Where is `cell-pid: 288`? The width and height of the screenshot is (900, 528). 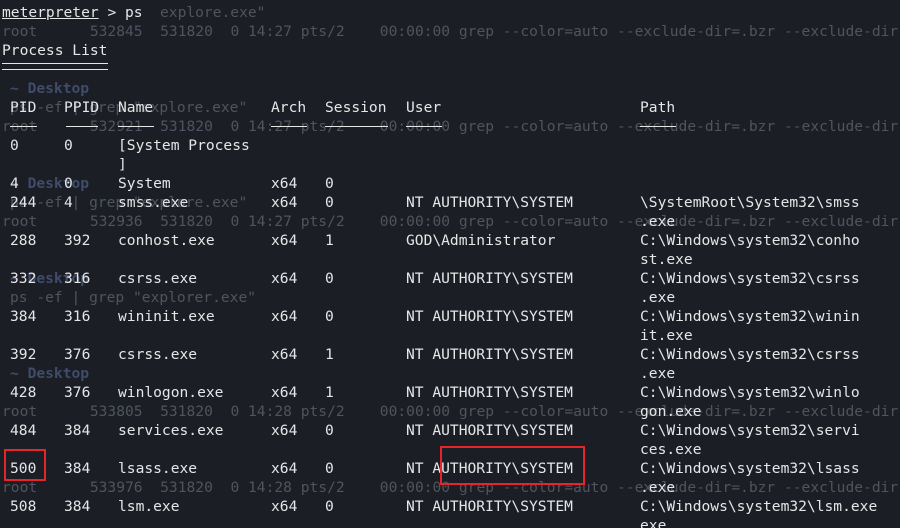 cell-pid: 288 is located at coordinates (23, 240).